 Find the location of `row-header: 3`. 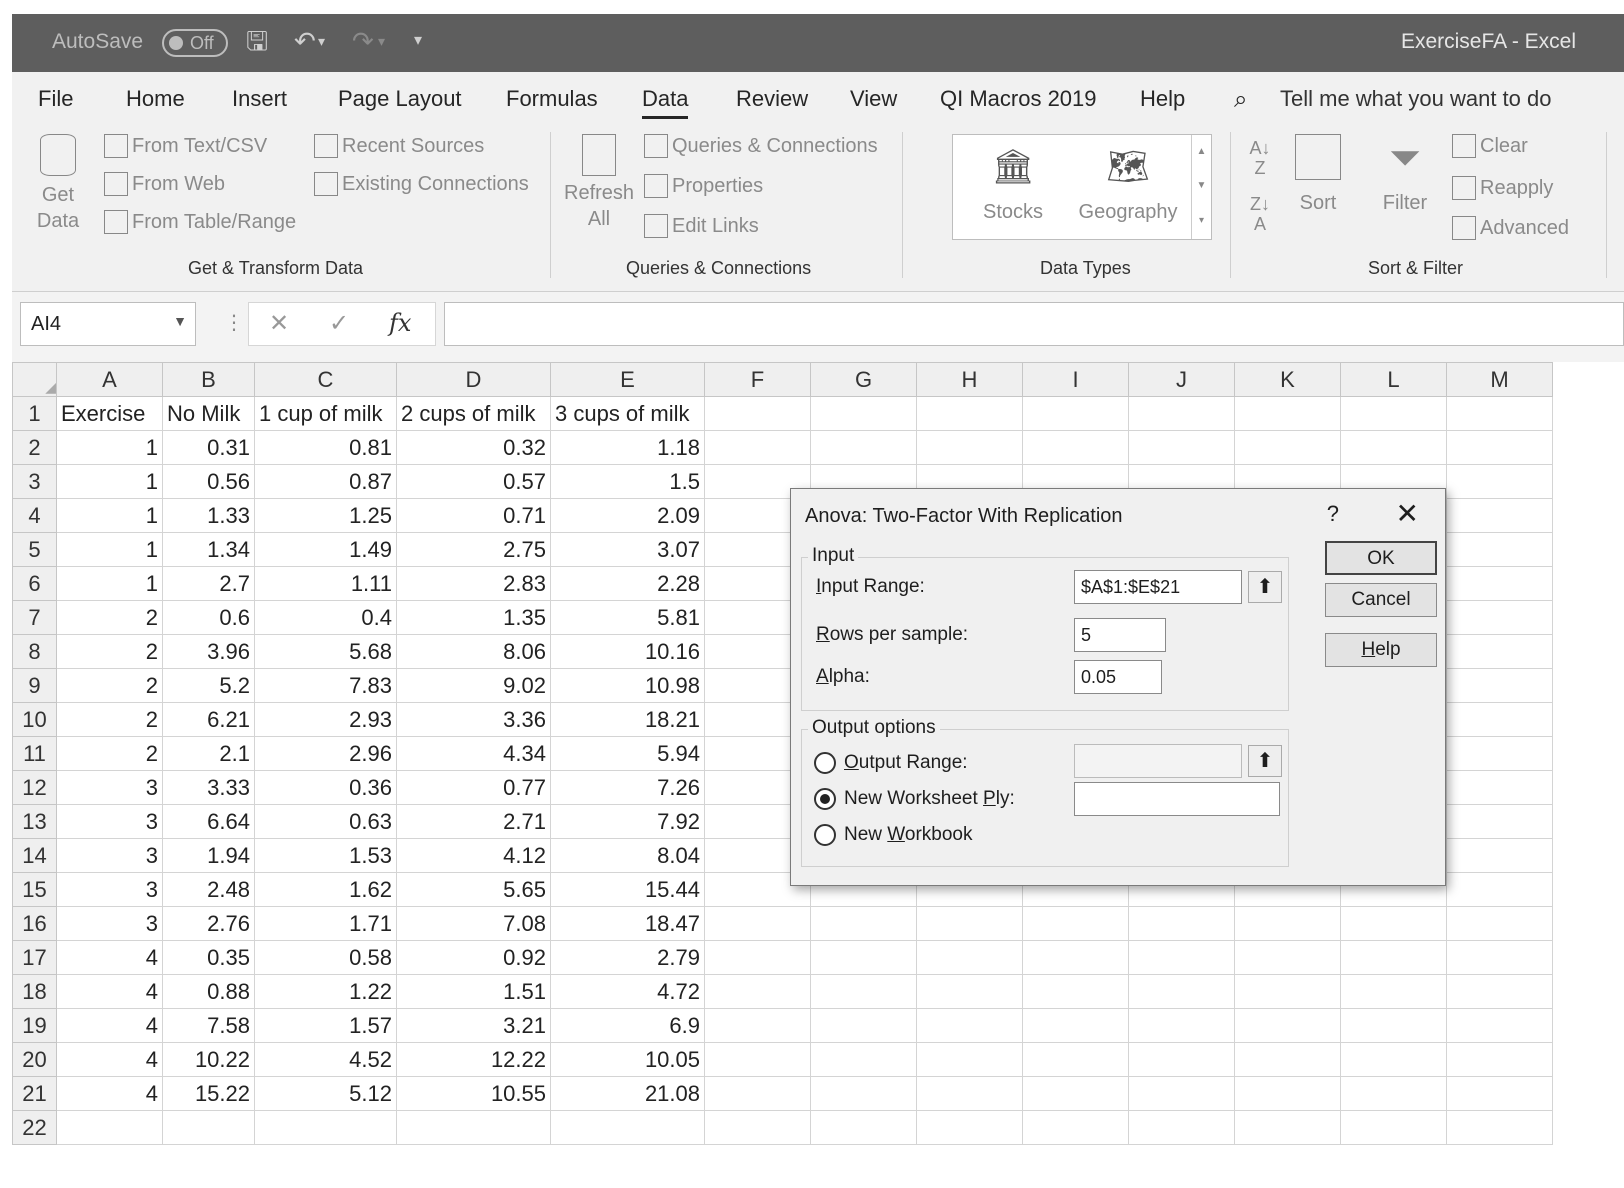

row-header: 3 is located at coordinates (34, 481).